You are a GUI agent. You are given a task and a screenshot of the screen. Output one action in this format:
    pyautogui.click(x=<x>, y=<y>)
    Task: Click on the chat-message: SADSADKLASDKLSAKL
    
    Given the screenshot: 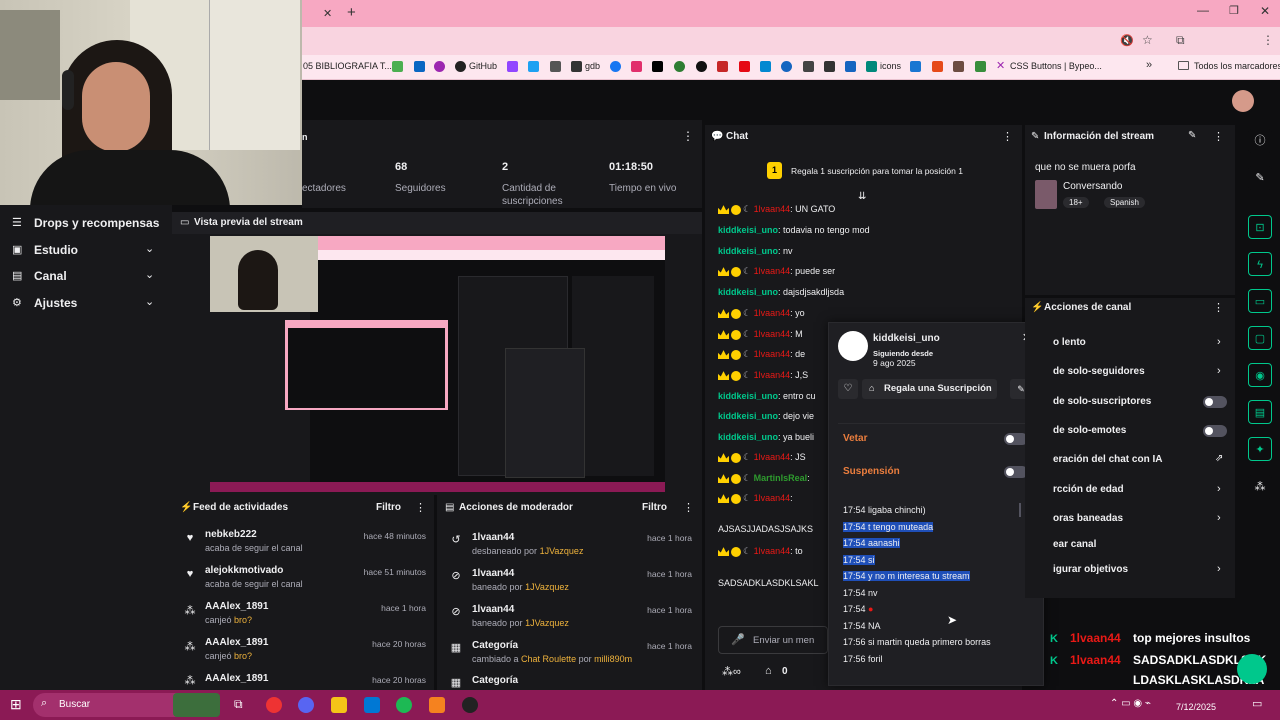 What is the action you would take?
    pyautogui.click(x=768, y=583)
    